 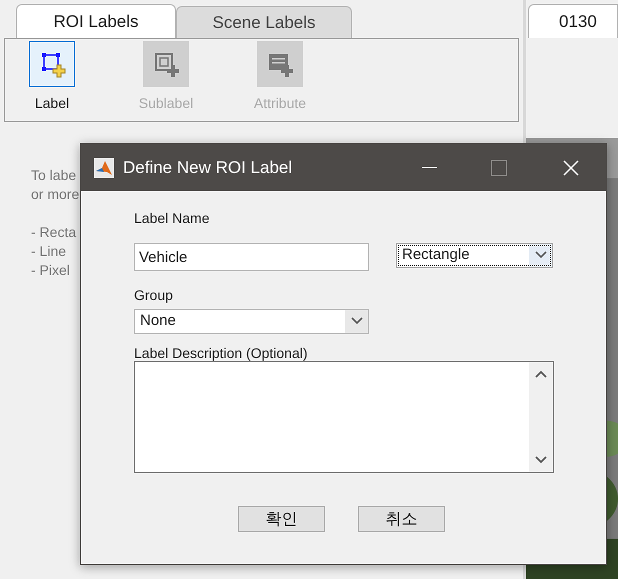 What do you see at coordinates (280, 103) in the screenshot?
I see `tool-label: Attribute` at bounding box center [280, 103].